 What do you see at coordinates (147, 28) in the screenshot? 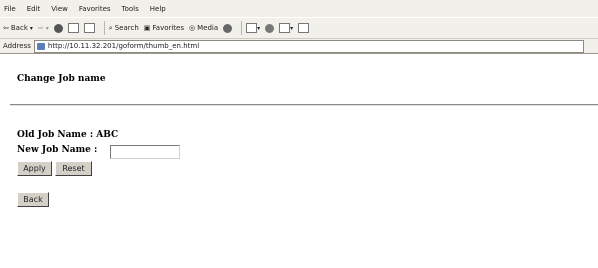
I see `favorites-icon: ▣` at bounding box center [147, 28].